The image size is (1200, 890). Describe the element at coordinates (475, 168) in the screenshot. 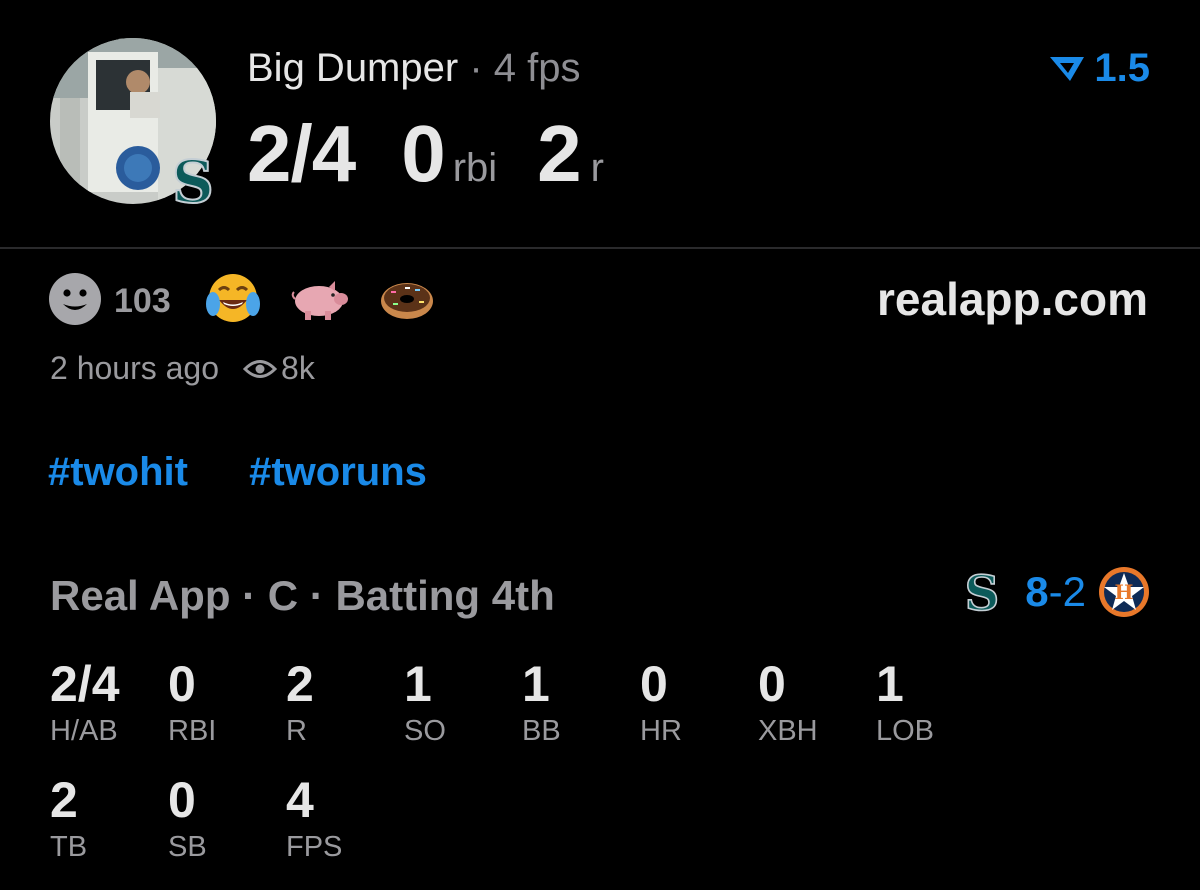

I see `rbi-label: rbi` at that location.